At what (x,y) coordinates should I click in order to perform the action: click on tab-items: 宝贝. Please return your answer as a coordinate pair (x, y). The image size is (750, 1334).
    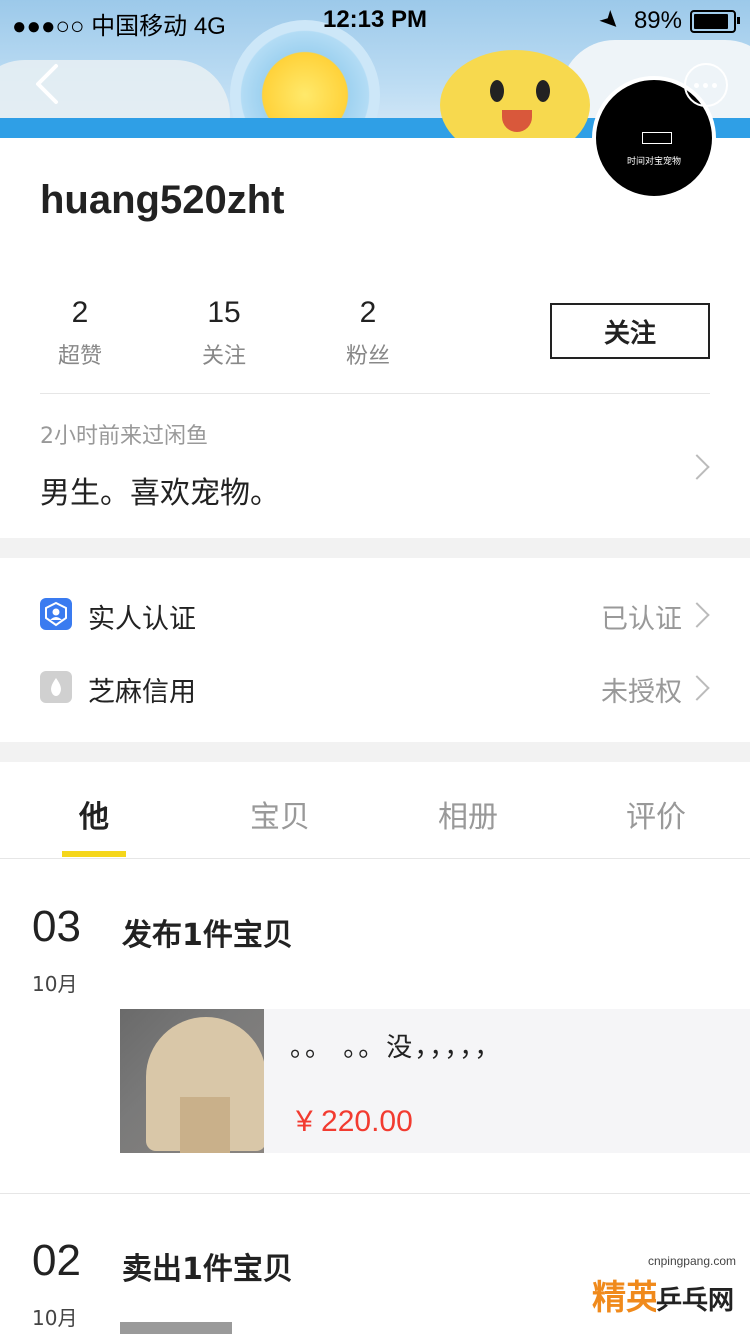
    Looking at the image, I should click on (280, 814).